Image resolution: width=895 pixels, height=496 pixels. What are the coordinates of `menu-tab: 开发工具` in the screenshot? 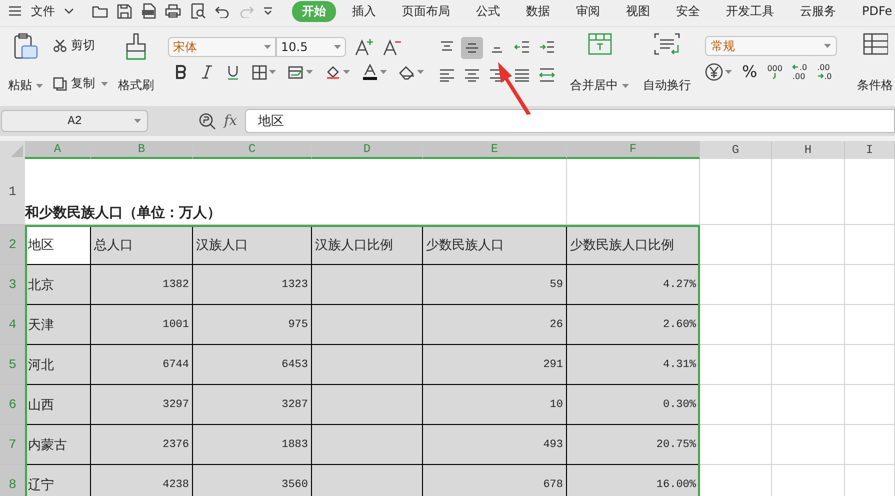 It's located at (750, 11).